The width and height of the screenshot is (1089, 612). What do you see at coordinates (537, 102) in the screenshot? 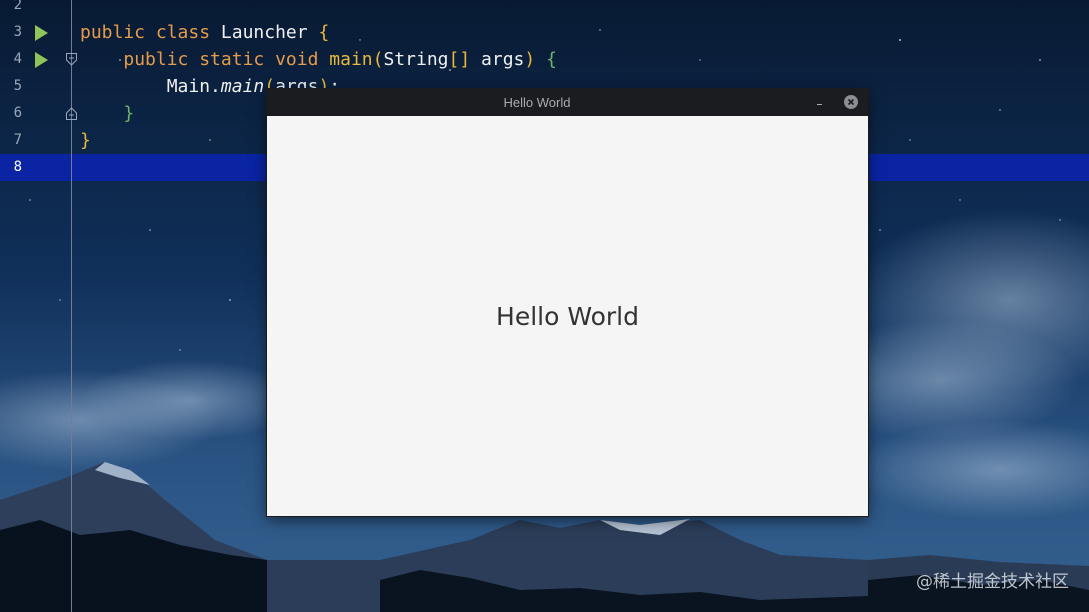
I see `window-title: Hello World` at bounding box center [537, 102].